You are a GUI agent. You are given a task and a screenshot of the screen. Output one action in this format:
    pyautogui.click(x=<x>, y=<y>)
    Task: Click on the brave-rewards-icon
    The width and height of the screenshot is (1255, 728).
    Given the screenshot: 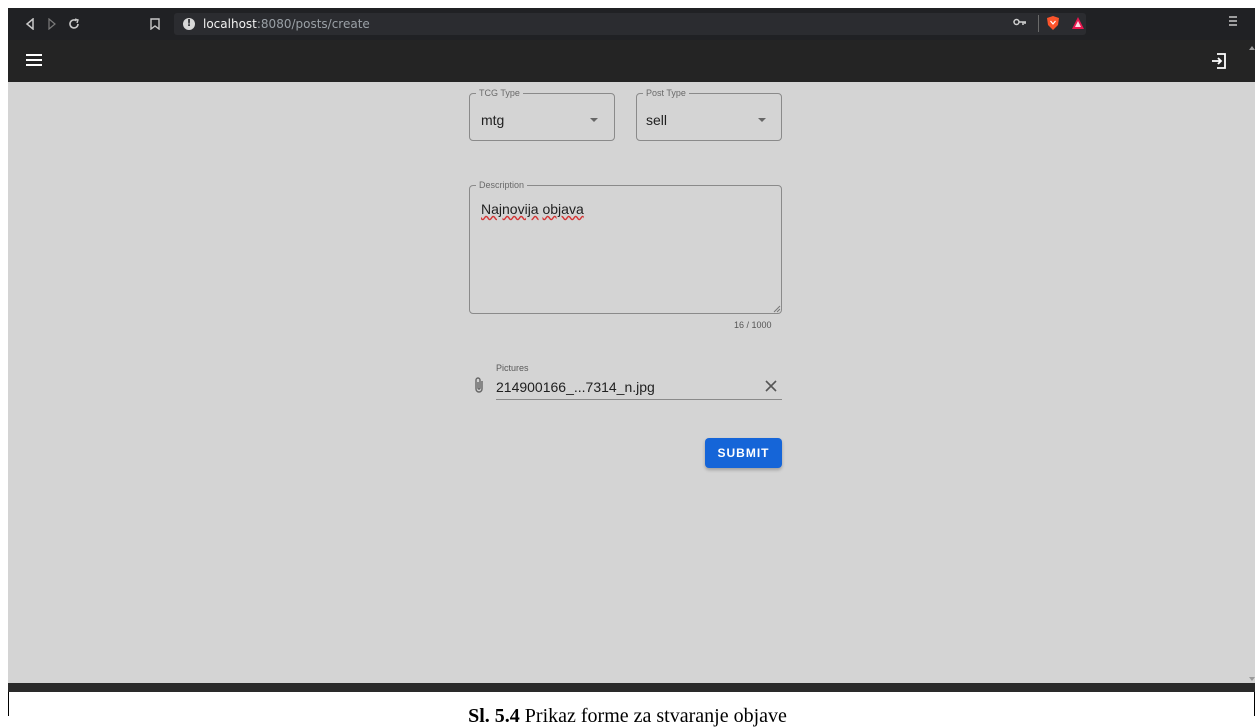 What is the action you would take?
    pyautogui.click(x=1078, y=25)
    